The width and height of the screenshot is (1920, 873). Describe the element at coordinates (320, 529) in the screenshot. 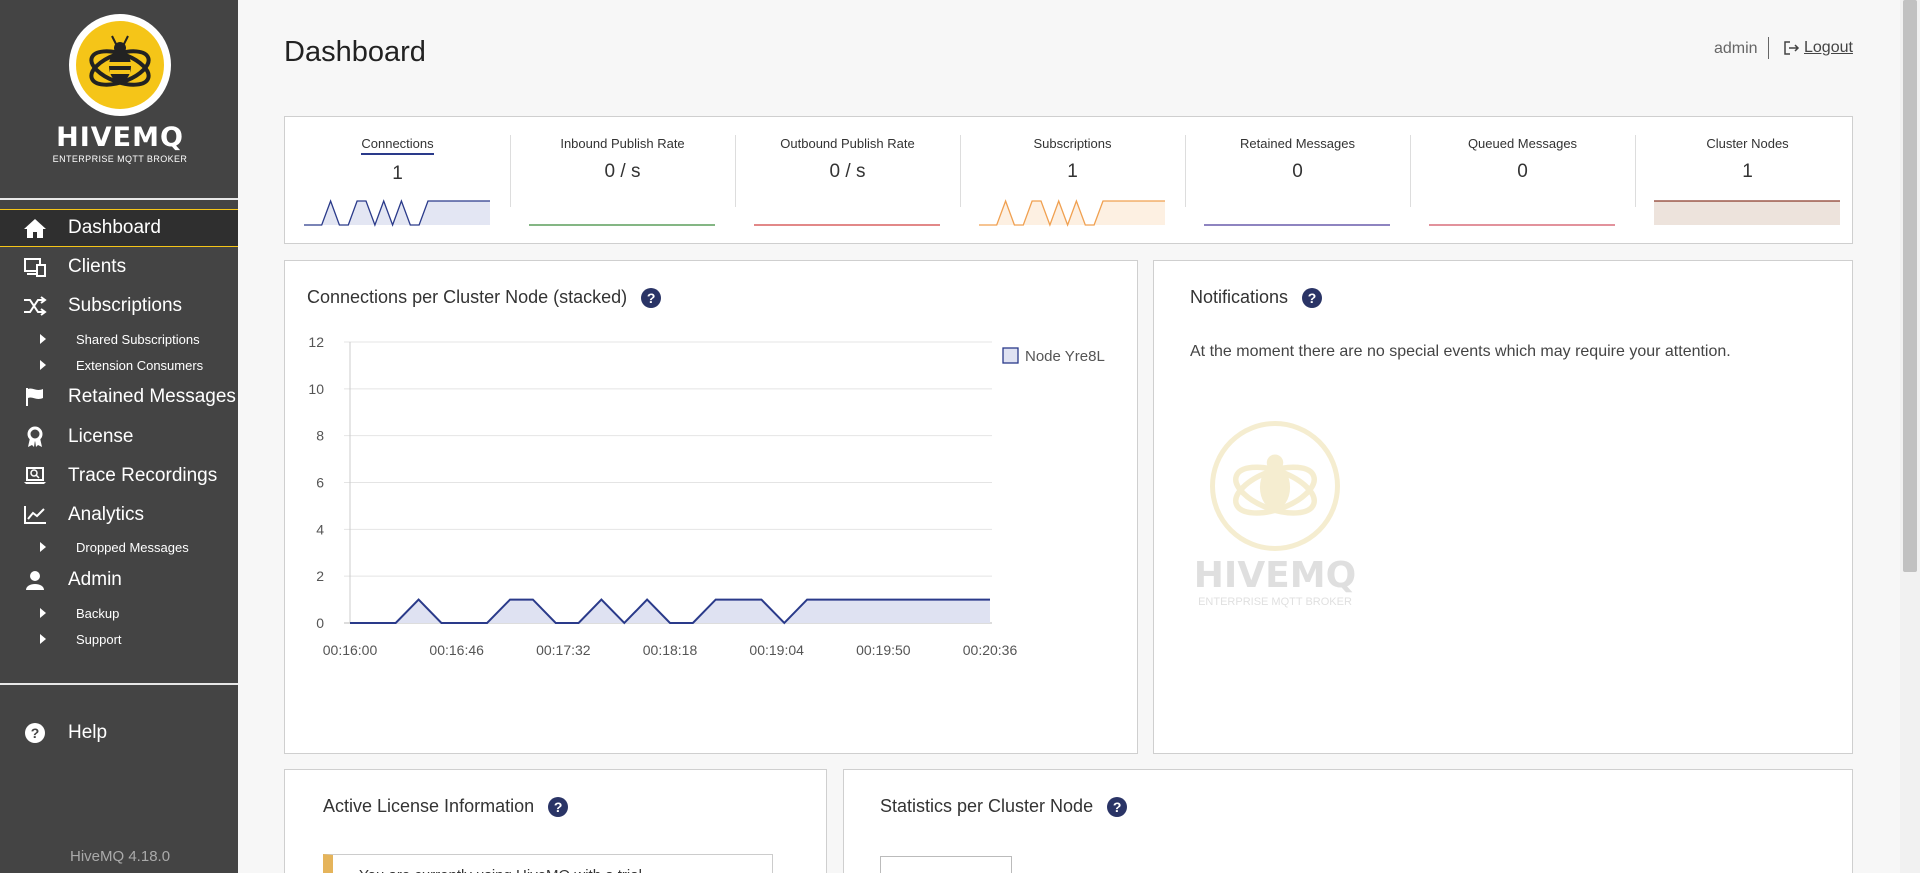

I see `y-tick-label: 4` at that location.